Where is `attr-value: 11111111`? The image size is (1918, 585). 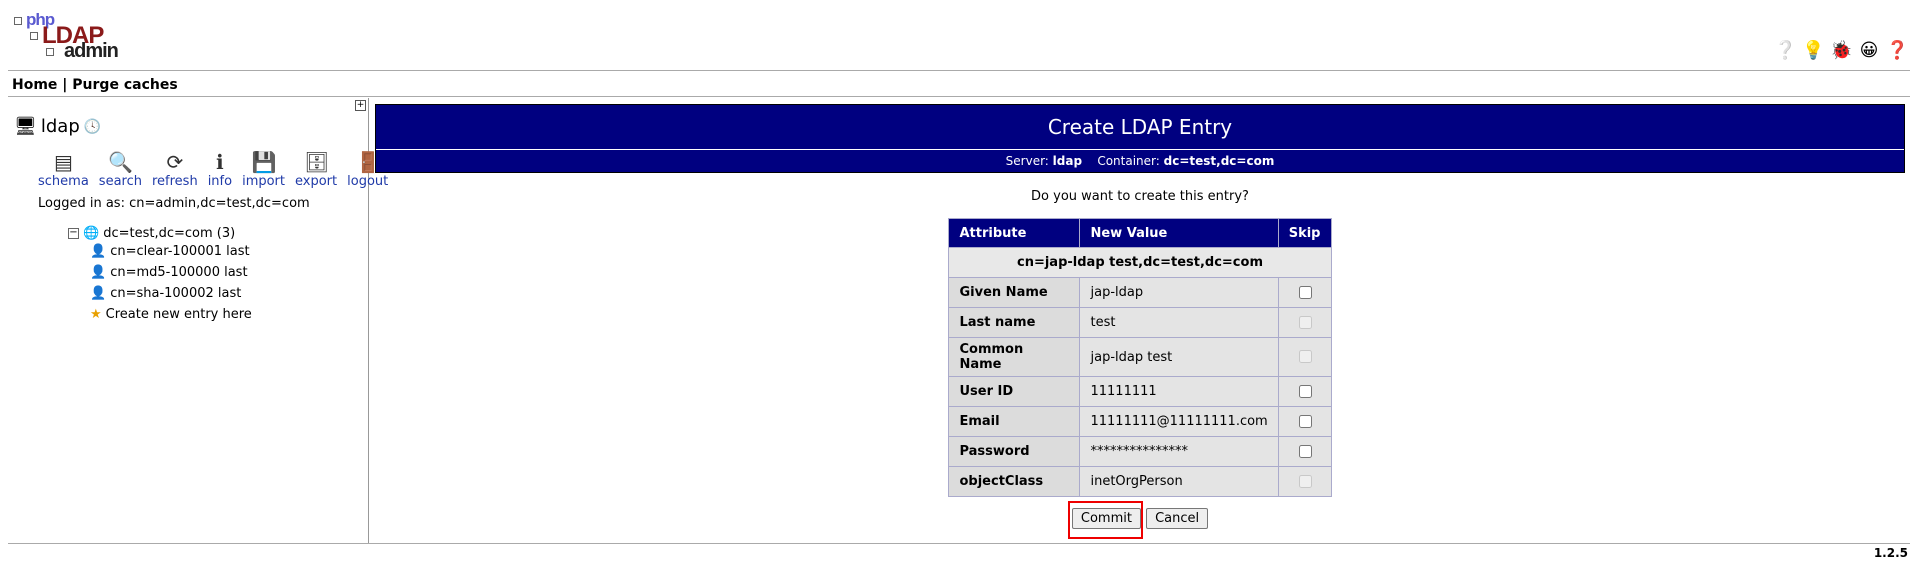 attr-value: 11111111 is located at coordinates (1179, 391).